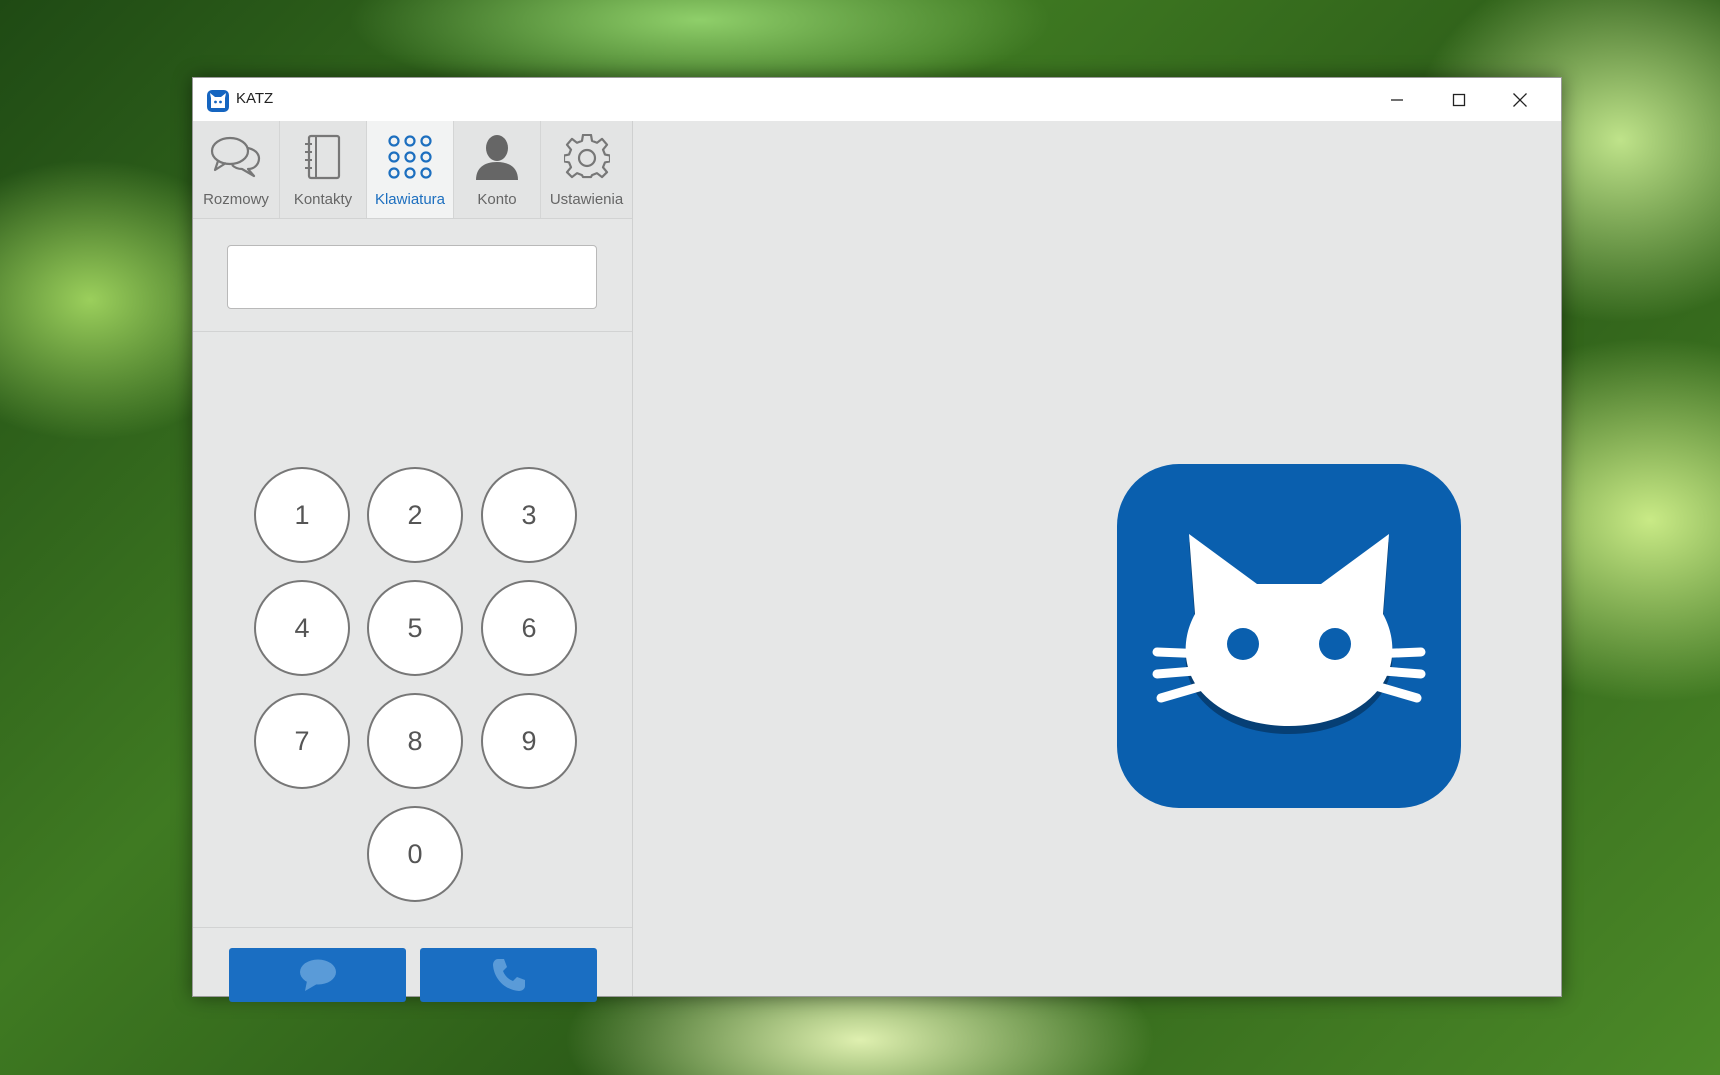 The height and width of the screenshot is (1075, 1720). What do you see at coordinates (236, 199) in the screenshot?
I see `tab-label: Rozmowy` at bounding box center [236, 199].